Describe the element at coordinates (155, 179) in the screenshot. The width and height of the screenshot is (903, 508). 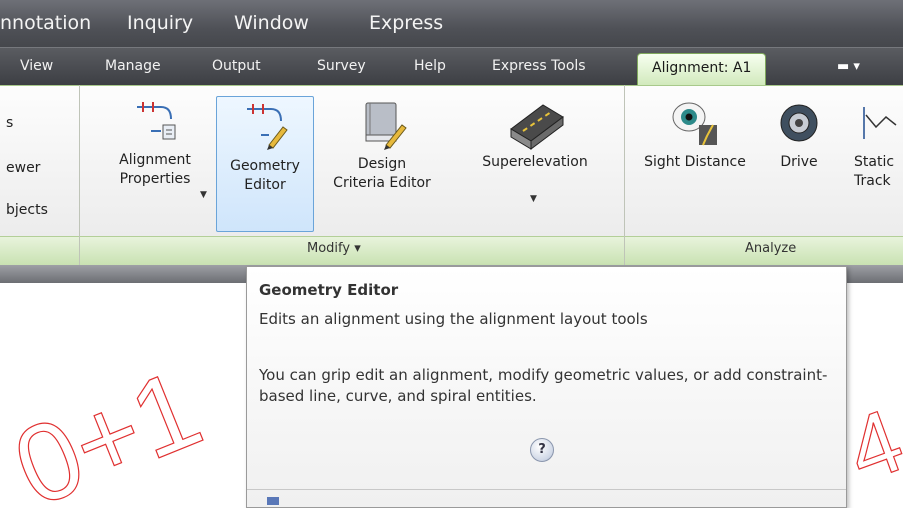
I see `alignment-properties-label-2: Properties` at that location.